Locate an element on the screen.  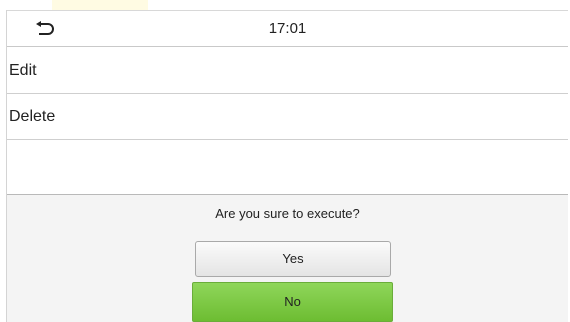
status-header: 17:01 is located at coordinates (287, 28).